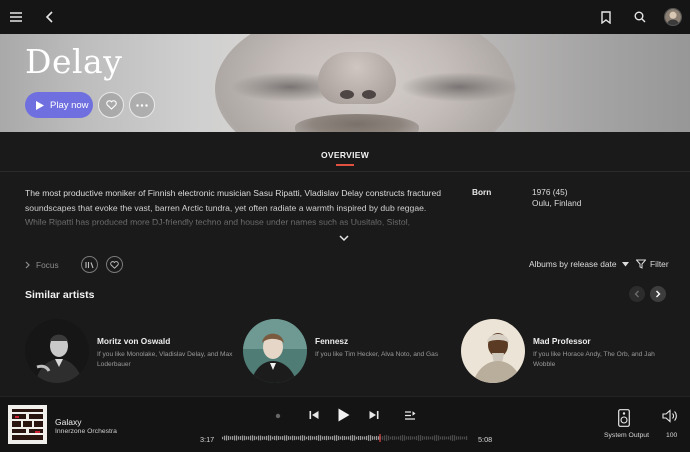 The image size is (690, 452). I want to click on favorite-button, so click(111, 105).